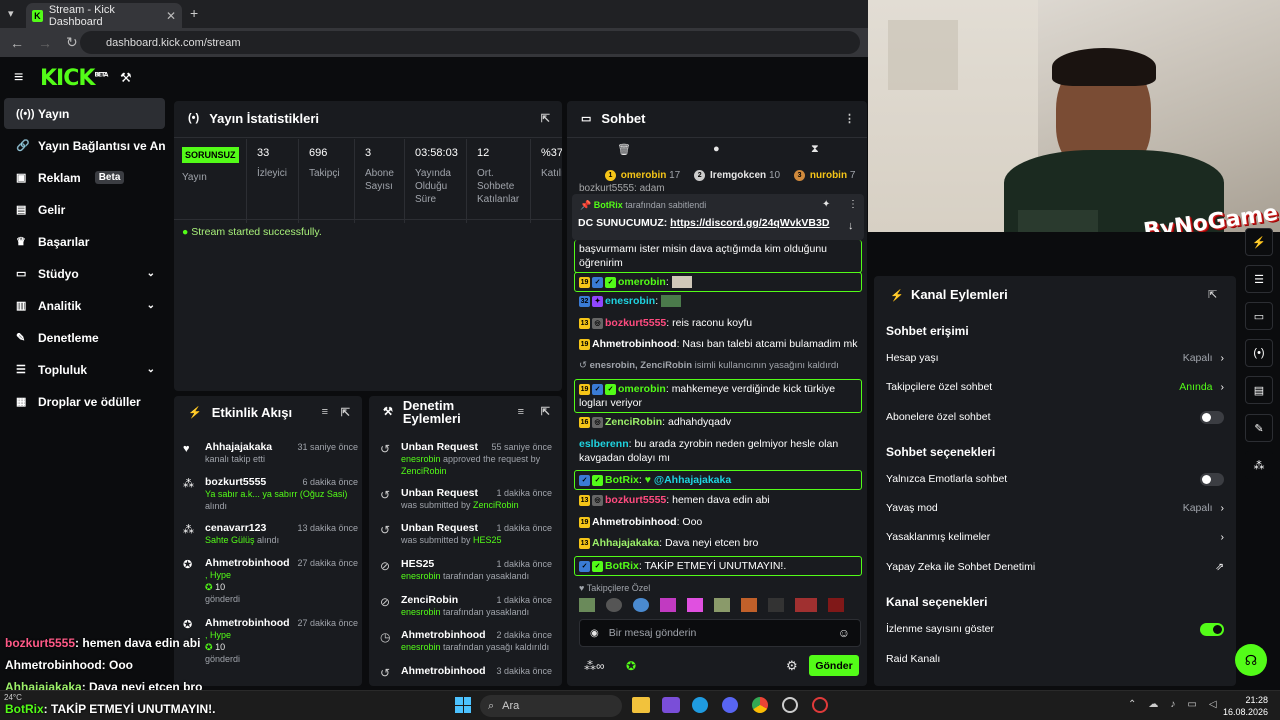  Describe the element at coordinates (84, 113) in the screenshot. I see `sidebar-item-yayin: ((•)) Yayın` at that location.